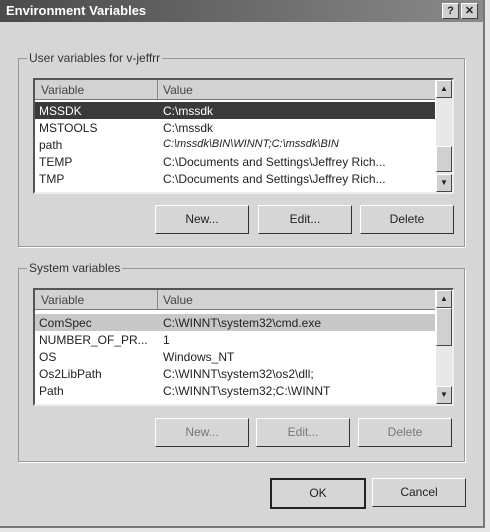 The image size is (490, 532). What do you see at coordinates (95, 58) in the screenshot?
I see `user-variables-label: User variables for v-jeffrr` at bounding box center [95, 58].